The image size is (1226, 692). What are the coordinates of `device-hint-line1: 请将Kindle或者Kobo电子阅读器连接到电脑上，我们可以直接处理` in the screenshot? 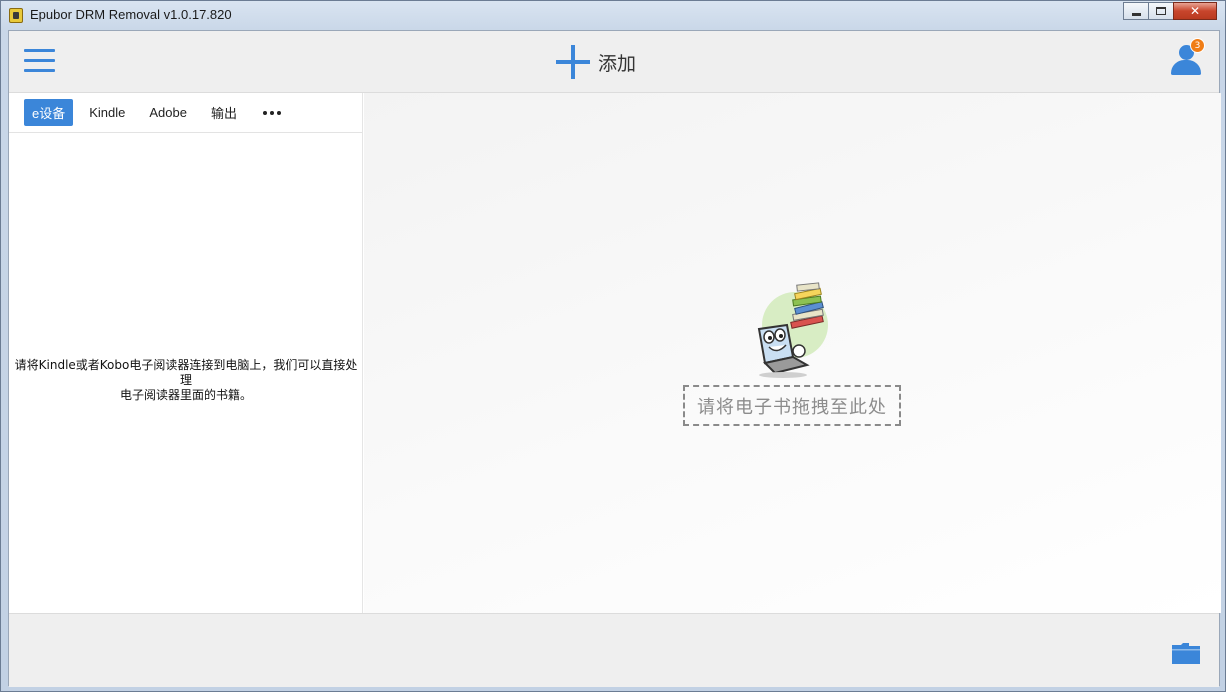 It's located at (186, 372).